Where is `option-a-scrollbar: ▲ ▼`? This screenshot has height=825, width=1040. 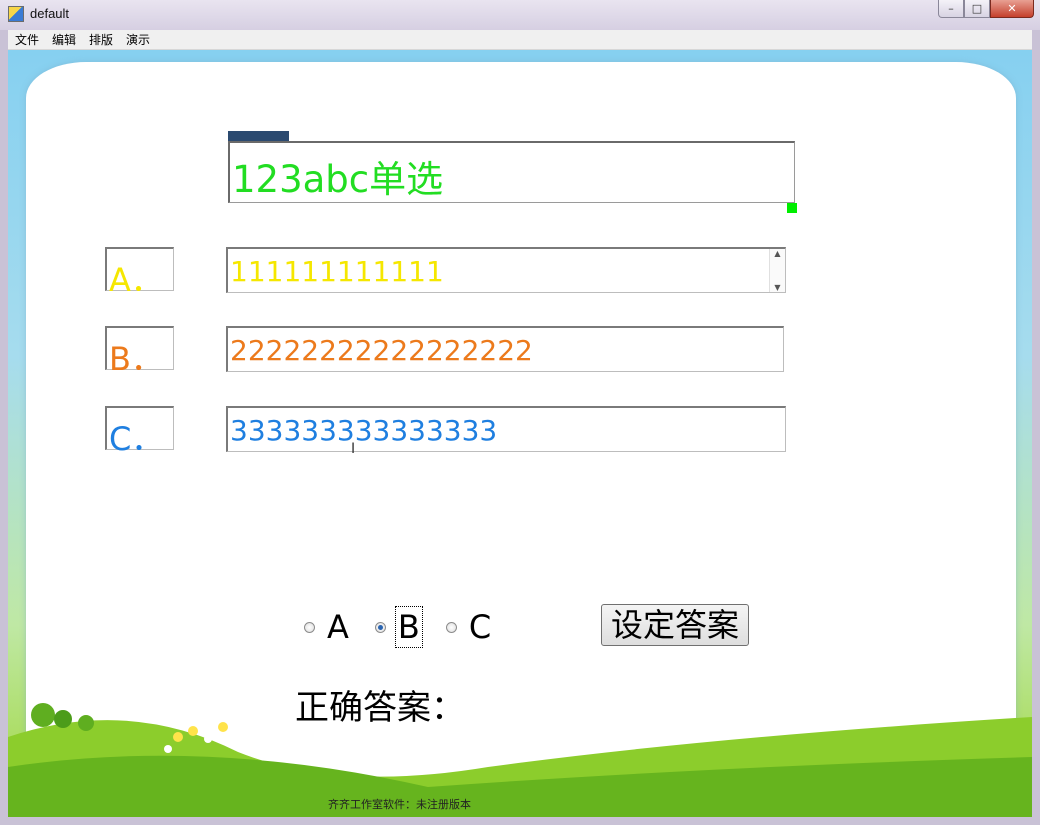 option-a-scrollbar: ▲ ▼ is located at coordinates (777, 270).